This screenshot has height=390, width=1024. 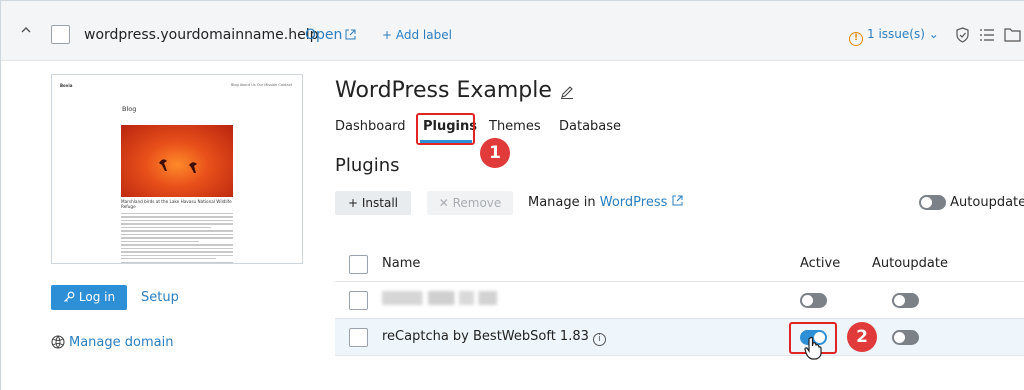 I want to click on preview-featured-image, so click(x=177, y=161).